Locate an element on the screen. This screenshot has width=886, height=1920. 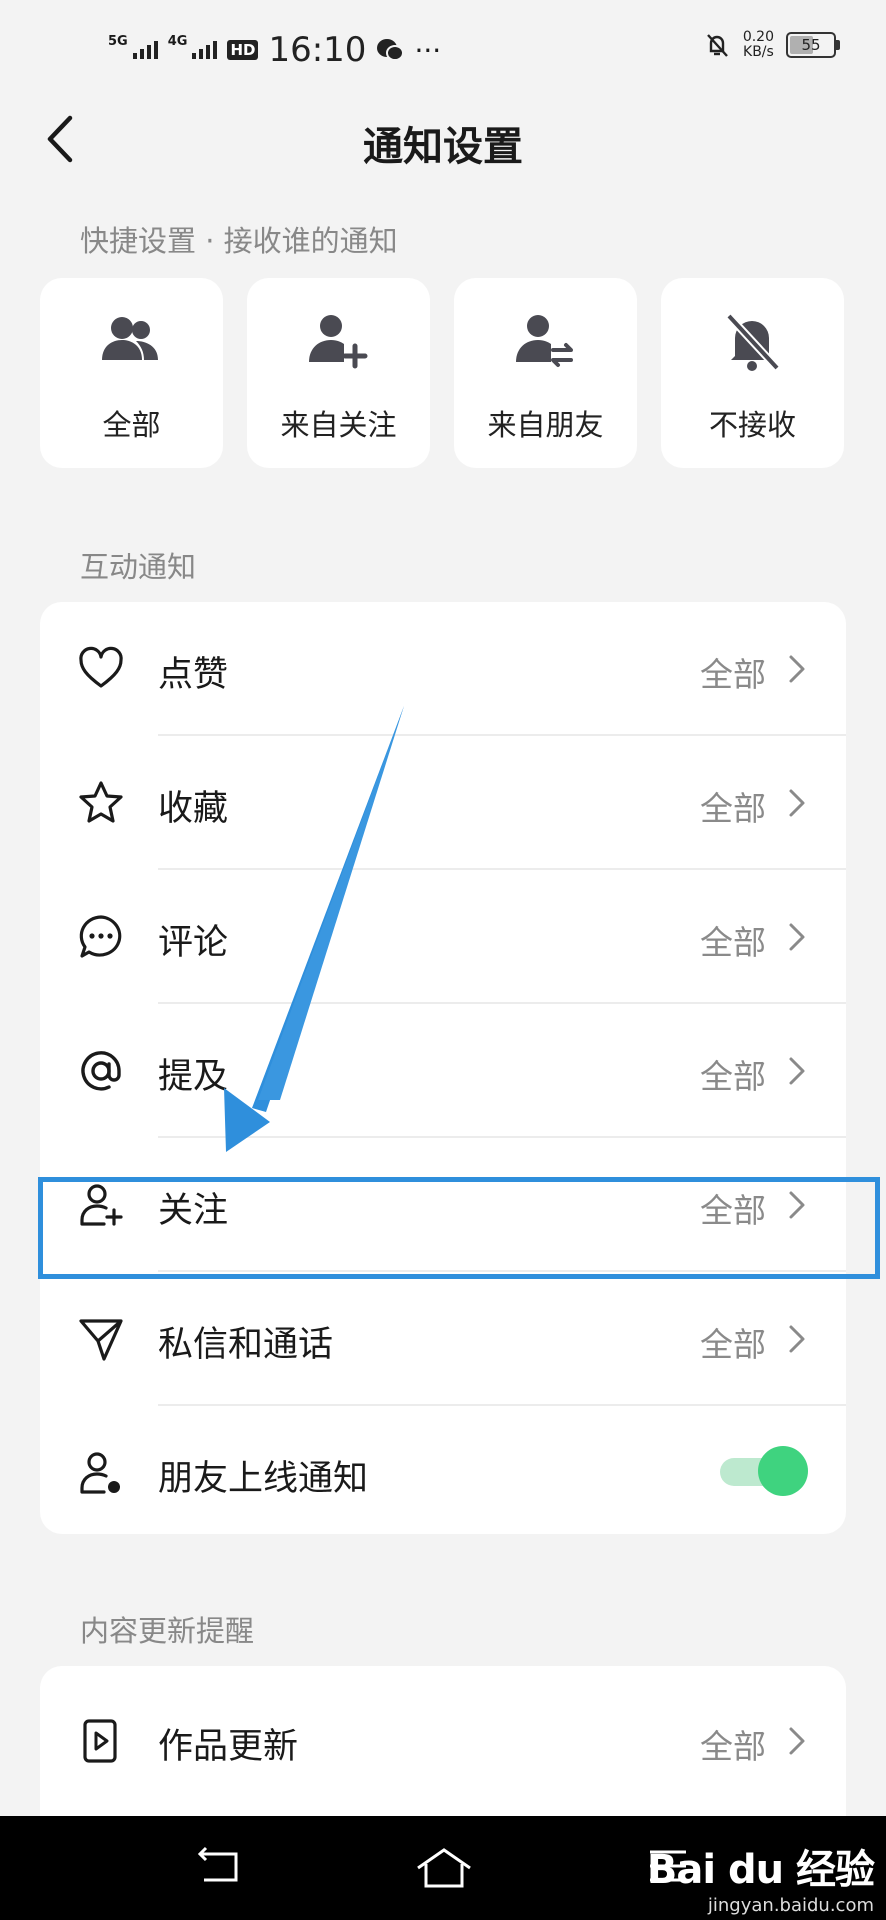
setting-row-favorite: 收藏 全部 is located at coordinates (443, 803).